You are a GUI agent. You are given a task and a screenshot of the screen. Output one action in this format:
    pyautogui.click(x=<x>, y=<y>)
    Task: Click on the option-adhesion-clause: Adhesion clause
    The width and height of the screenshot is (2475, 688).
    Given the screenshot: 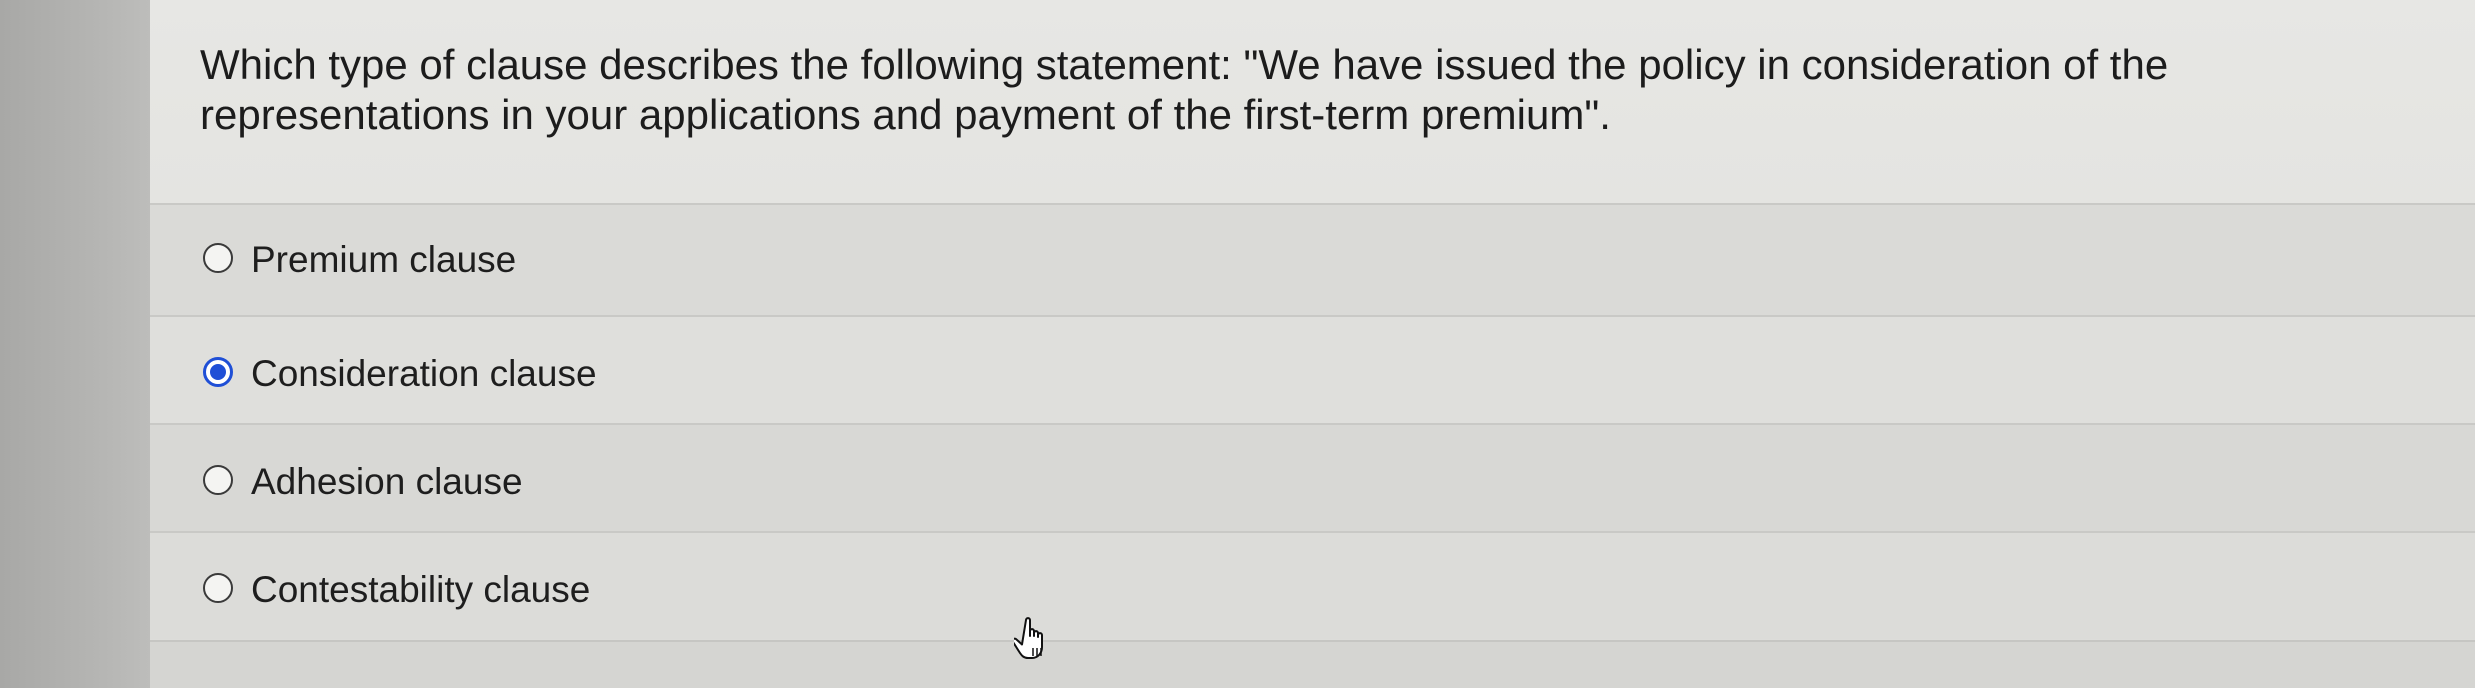 What is the action you would take?
    pyautogui.click(x=1312, y=477)
    